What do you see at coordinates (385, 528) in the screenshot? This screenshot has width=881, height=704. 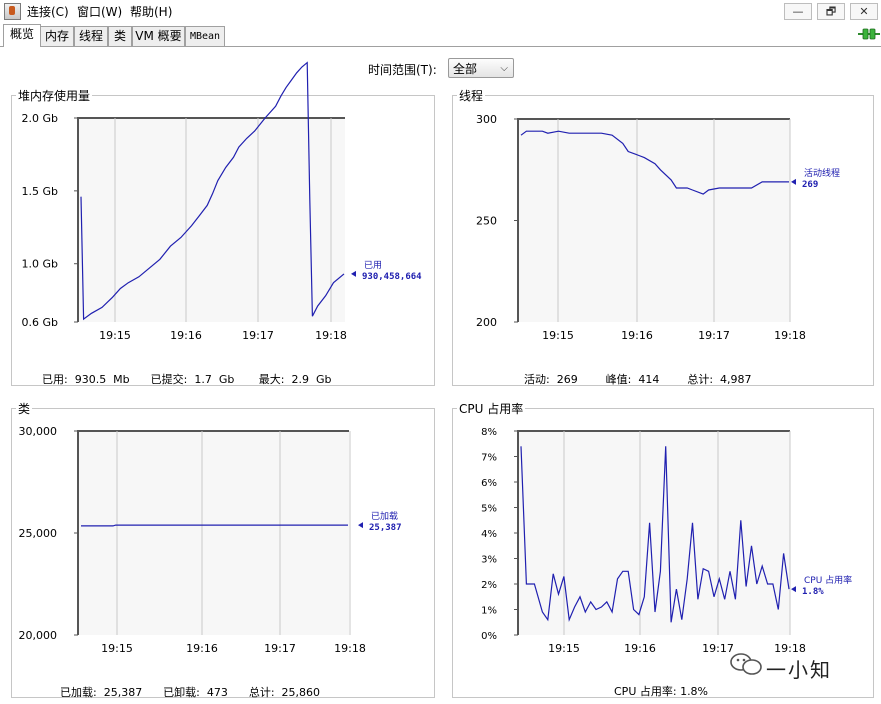 I see `classes-legend-value: 25,387` at bounding box center [385, 528].